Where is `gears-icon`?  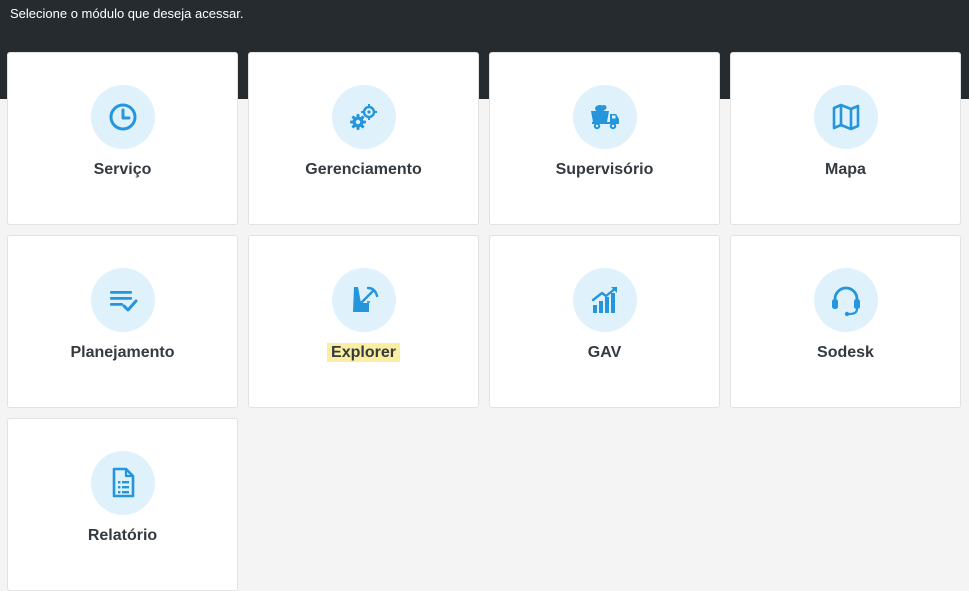 gears-icon is located at coordinates (363, 117).